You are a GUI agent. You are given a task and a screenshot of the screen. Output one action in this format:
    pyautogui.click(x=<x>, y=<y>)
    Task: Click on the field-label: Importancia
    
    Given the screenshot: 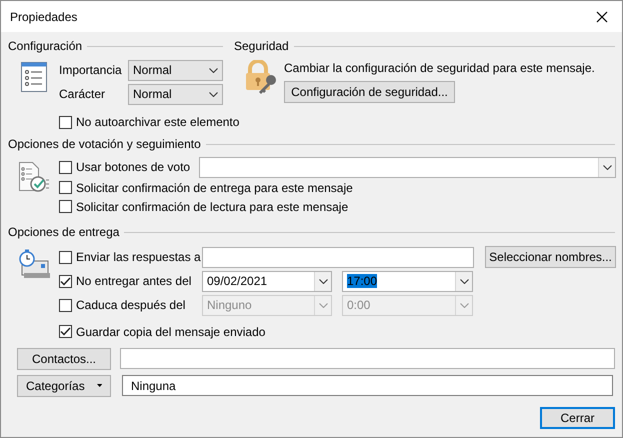 What is the action you would take?
    pyautogui.click(x=91, y=70)
    